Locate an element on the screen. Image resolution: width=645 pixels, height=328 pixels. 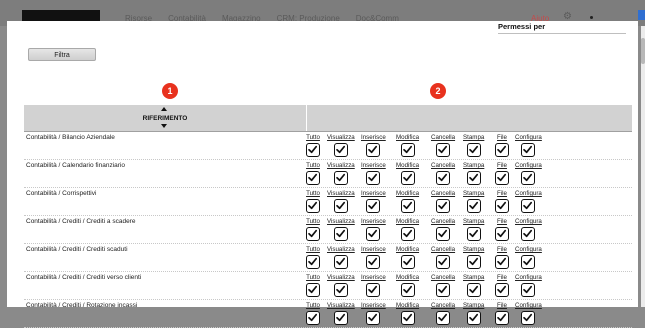
app-corner-icon is located at coordinates (641, 15).